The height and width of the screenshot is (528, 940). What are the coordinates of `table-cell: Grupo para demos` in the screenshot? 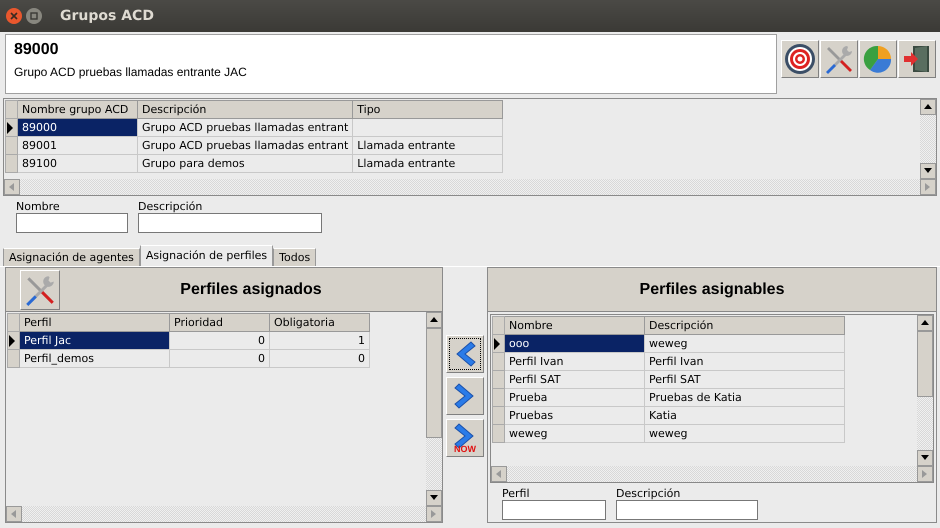 It's located at (245, 163).